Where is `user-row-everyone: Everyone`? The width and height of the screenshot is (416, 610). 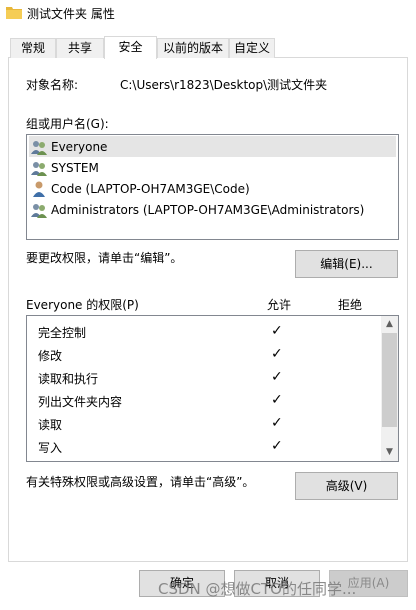 user-row-everyone: Everyone is located at coordinates (212, 146).